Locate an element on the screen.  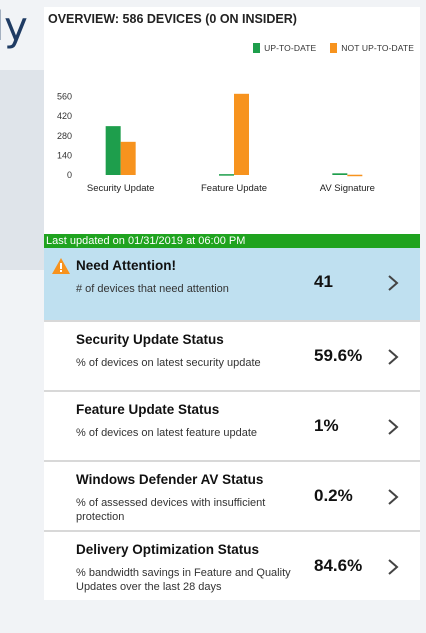
y-tick-label: 140 is located at coordinates (64, 155).